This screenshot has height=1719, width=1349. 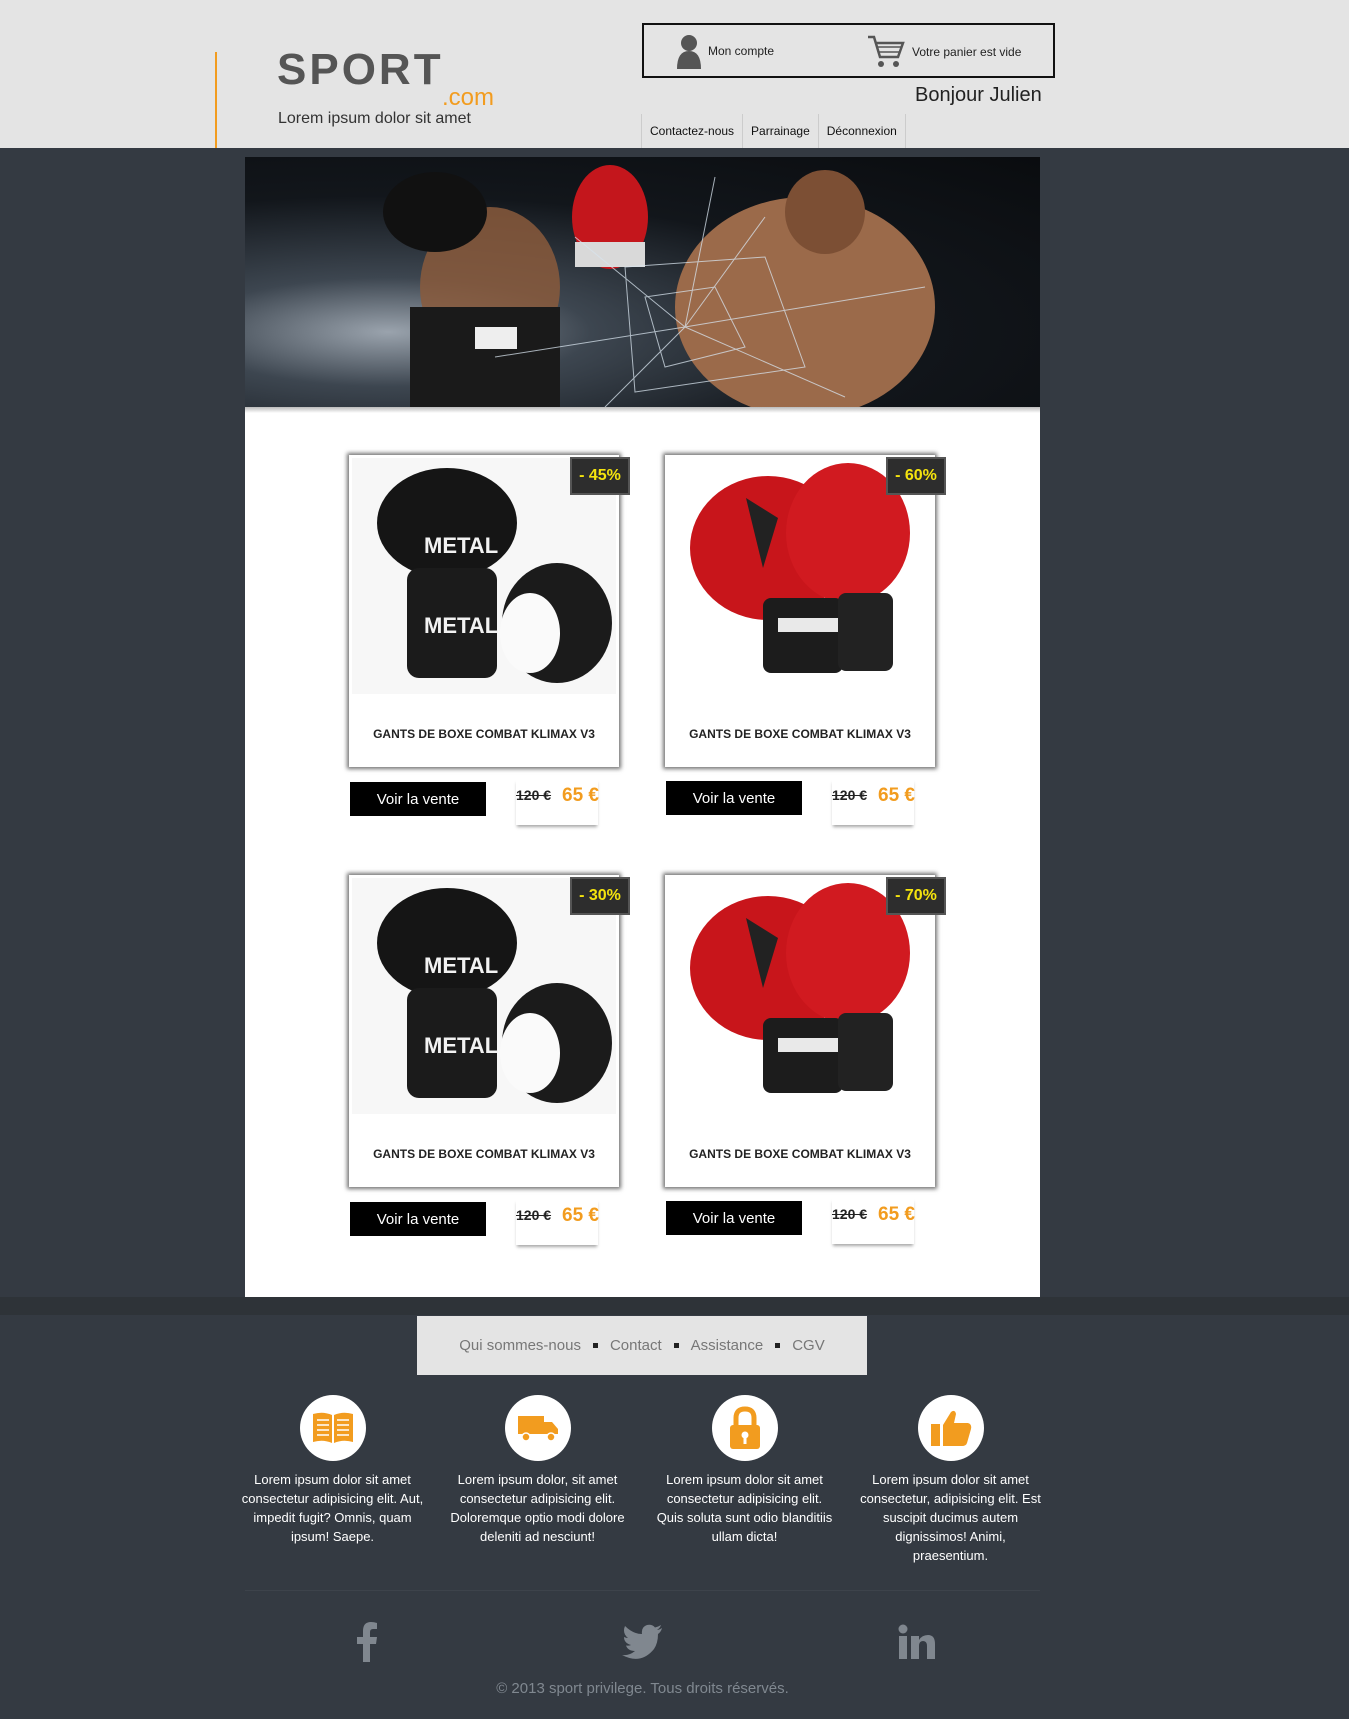 I want to click on facebook-link, so click(x=367, y=1642).